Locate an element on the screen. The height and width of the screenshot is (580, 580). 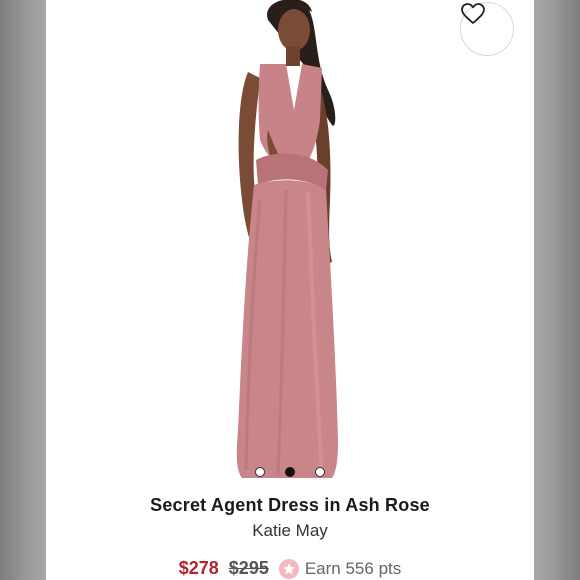
gallery-pagination is located at coordinates (290, 472).